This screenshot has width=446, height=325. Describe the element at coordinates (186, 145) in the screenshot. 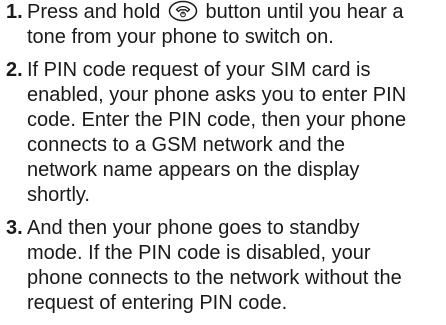

I see `step-line: connects to a GSM network and the` at that location.